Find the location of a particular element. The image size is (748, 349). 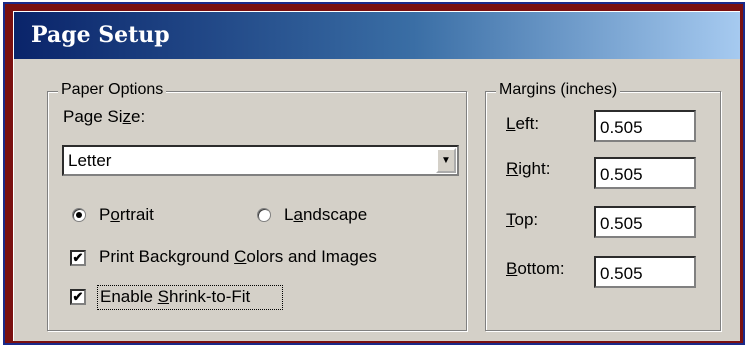

top-margin-input: 0.505 is located at coordinates (645, 222).